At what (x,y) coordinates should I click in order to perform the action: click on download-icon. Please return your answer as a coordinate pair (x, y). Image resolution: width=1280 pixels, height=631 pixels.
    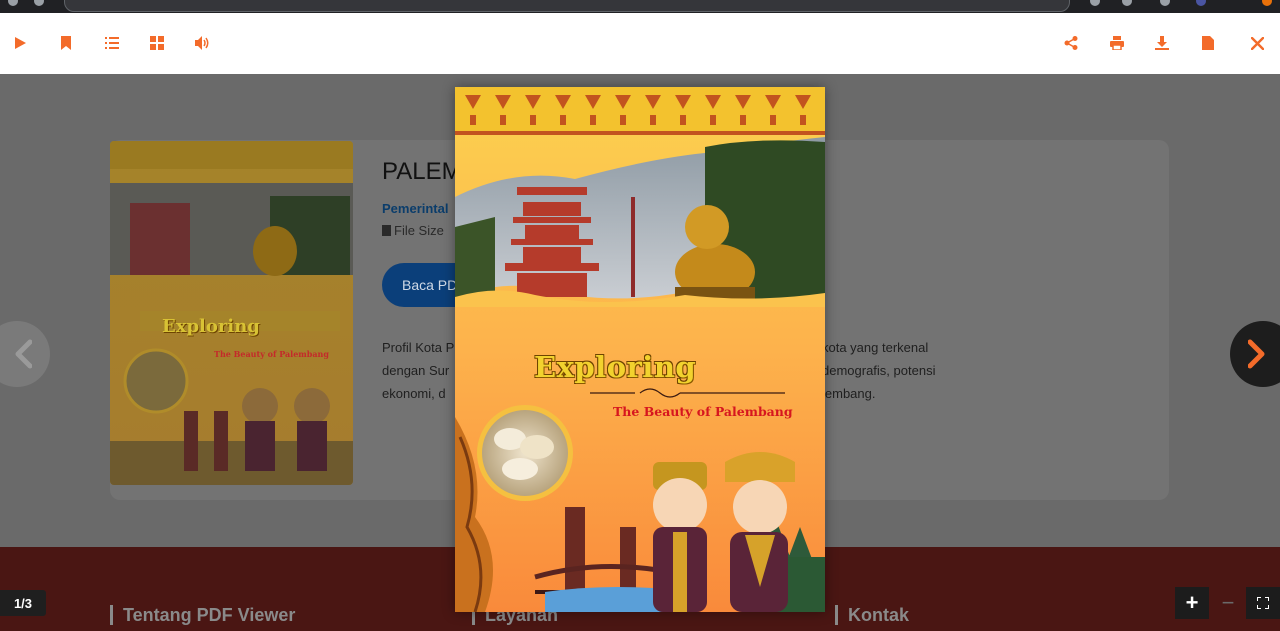
    Looking at the image, I should click on (1162, 43).